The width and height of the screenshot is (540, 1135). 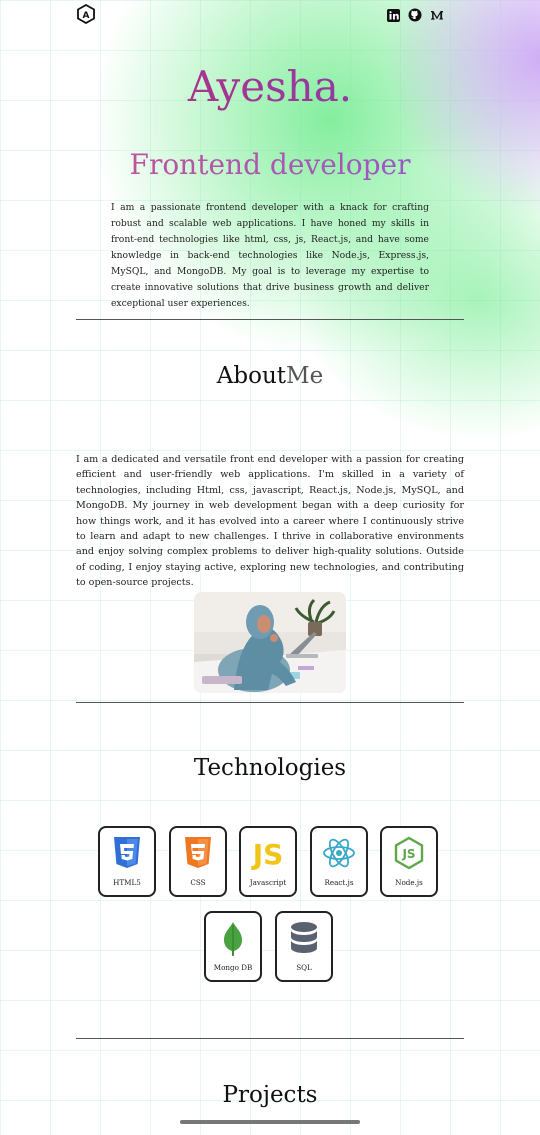 I want to click on react-icon, so click(x=339, y=853).